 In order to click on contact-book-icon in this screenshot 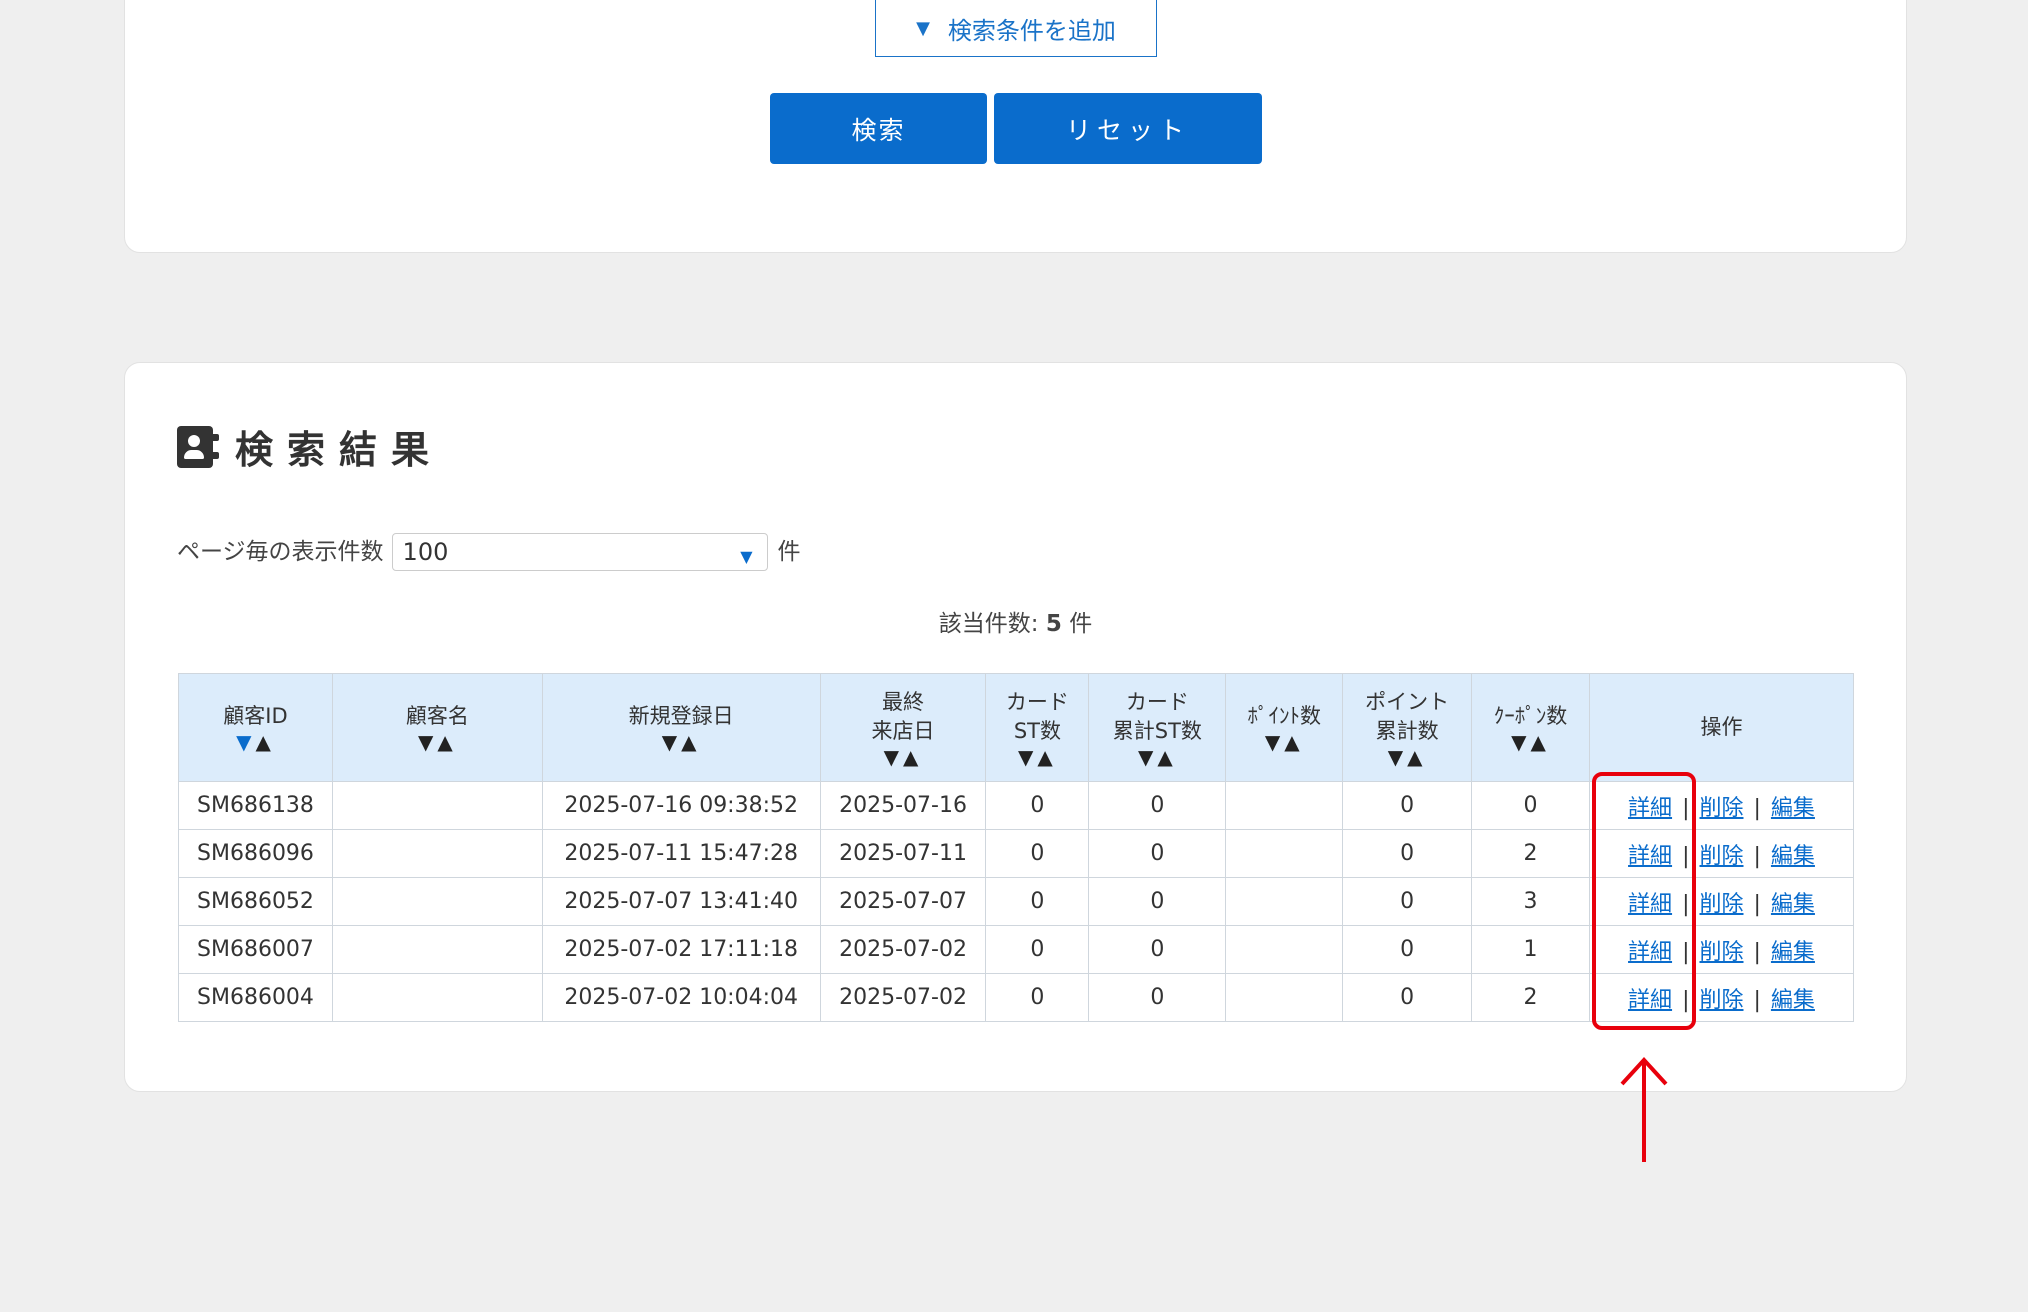, I will do `click(198, 446)`.